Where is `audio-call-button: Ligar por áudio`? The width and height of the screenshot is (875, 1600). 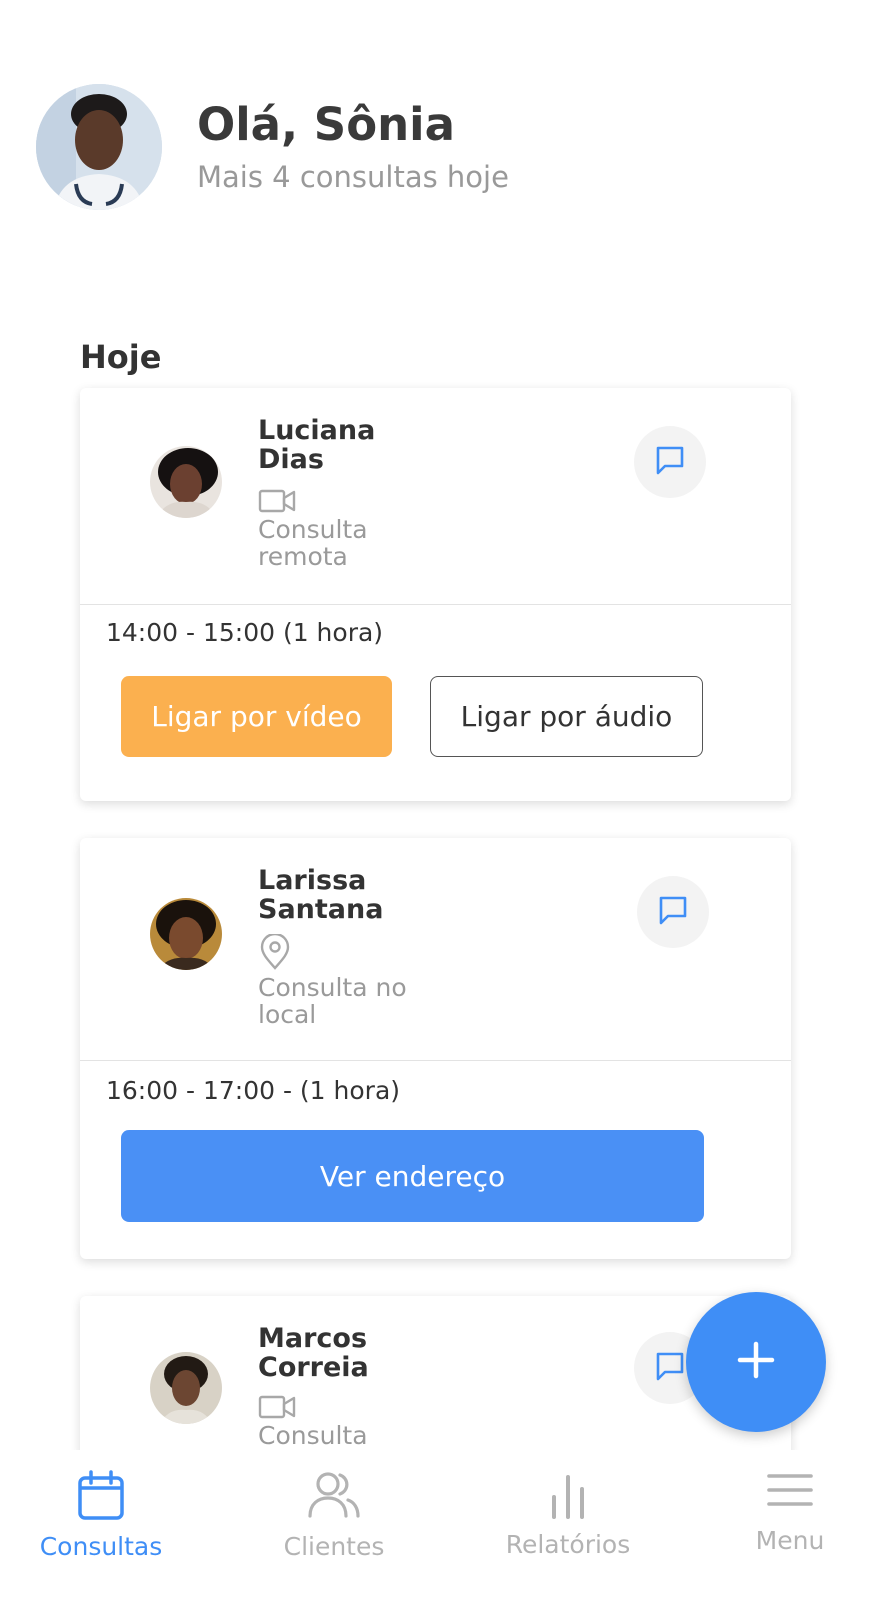
audio-call-button: Ligar por áudio is located at coordinates (566, 716).